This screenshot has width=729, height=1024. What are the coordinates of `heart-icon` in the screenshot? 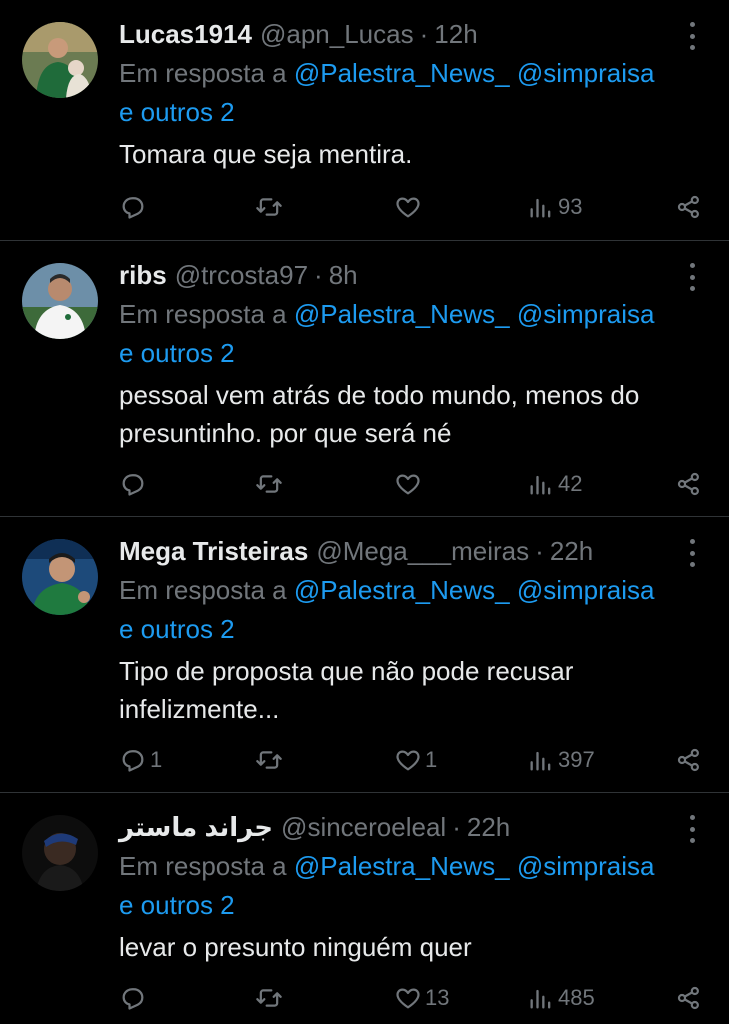 It's located at (408, 998).